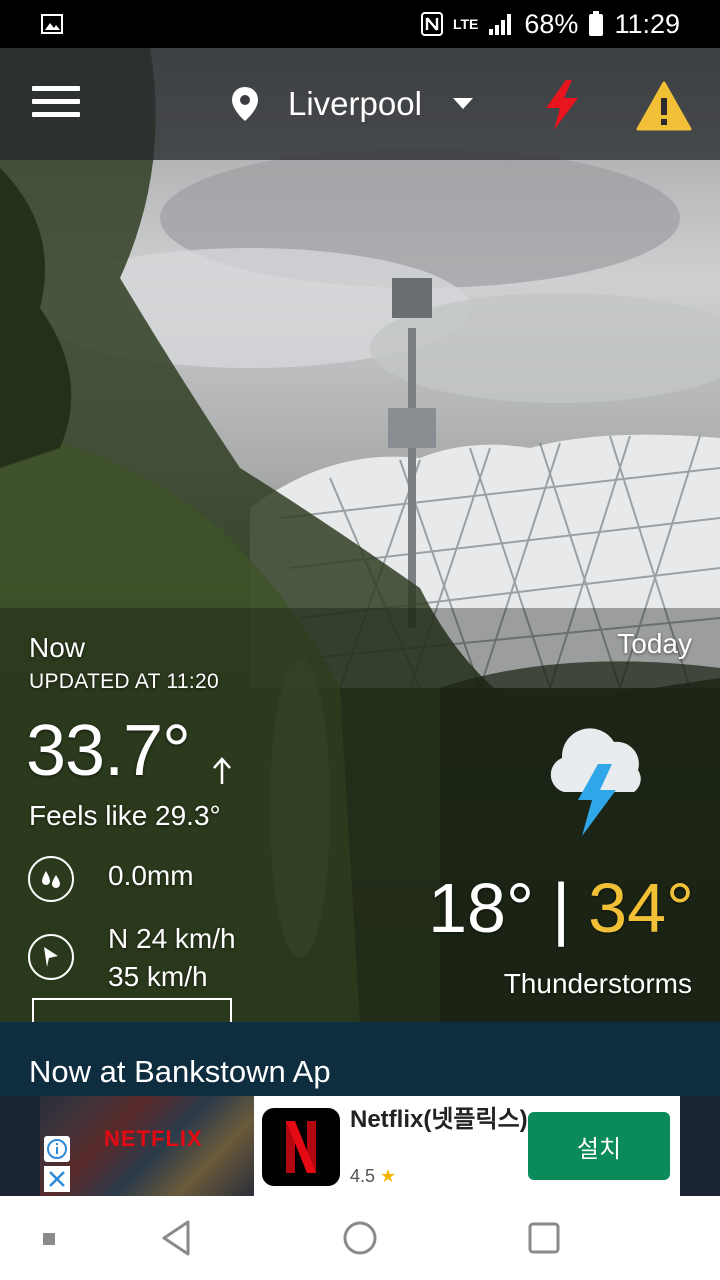  Describe the element at coordinates (481, 908) in the screenshot. I see `min-temperature: 18°` at that location.